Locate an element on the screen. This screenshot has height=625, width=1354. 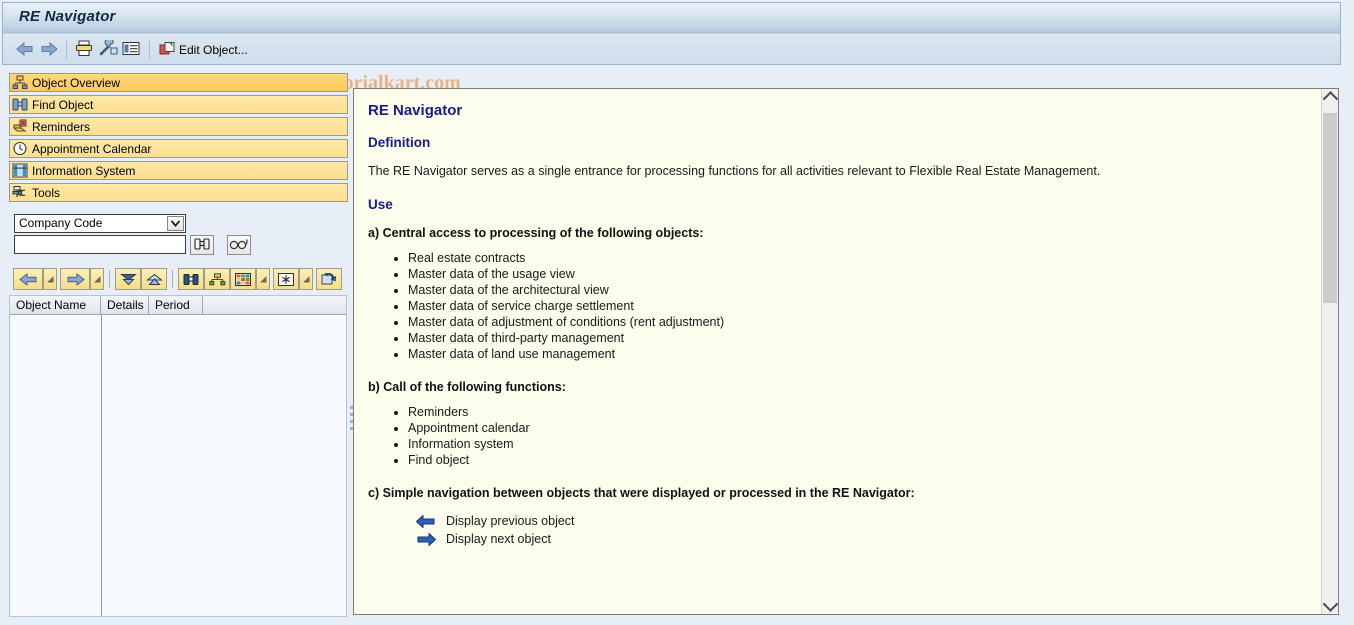
previous-object-menu is located at coordinates (50, 279).